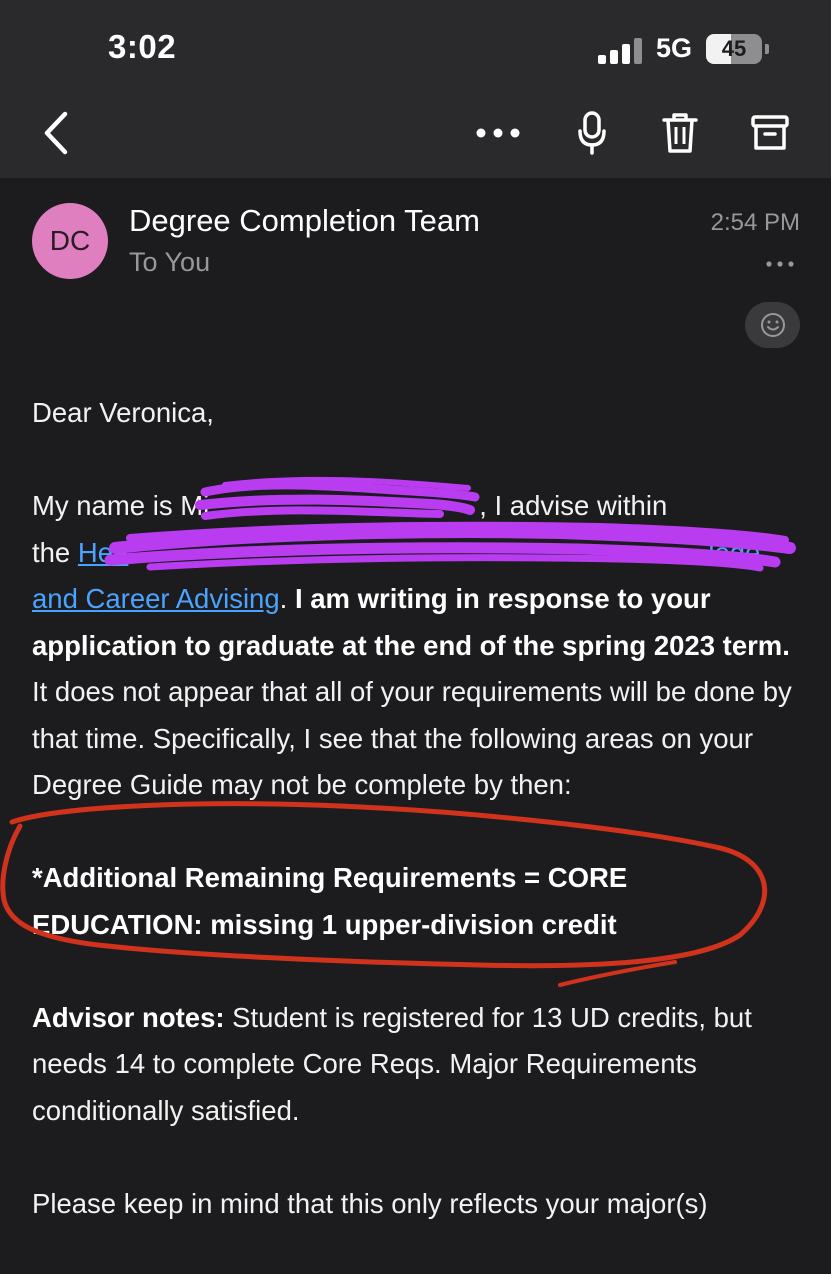 The image size is (831, 1274). What do you see at coordinates (287, 598) in the screenshot?
I see `intro-text-4: .` at bounding box center [287, 598].